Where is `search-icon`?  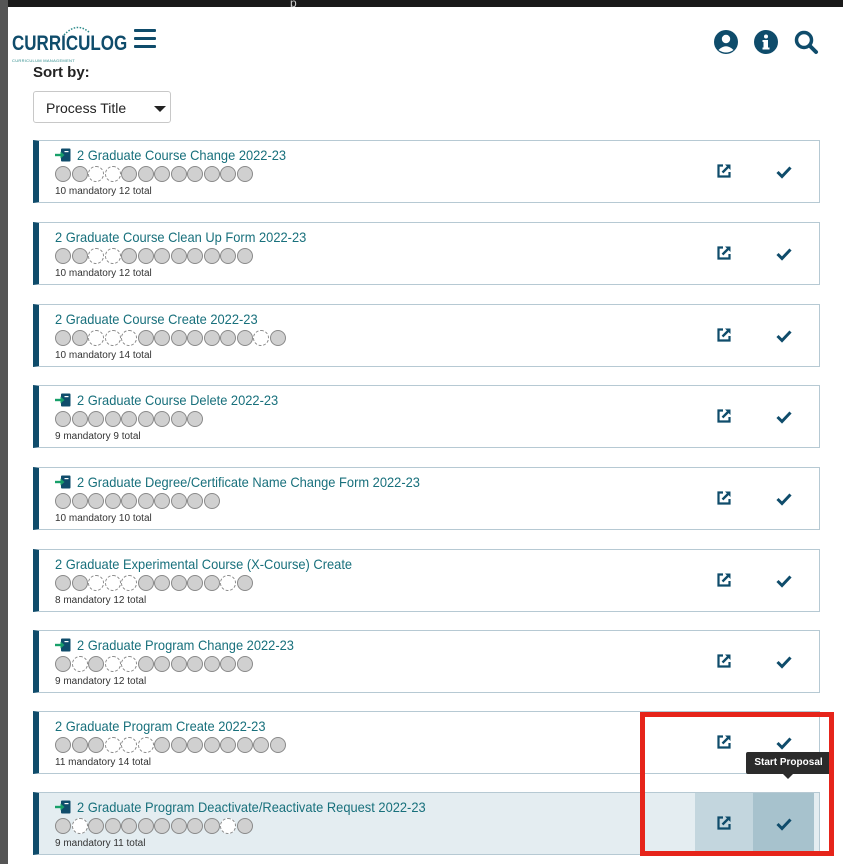 search-icon is located at coordinates (806, 42).